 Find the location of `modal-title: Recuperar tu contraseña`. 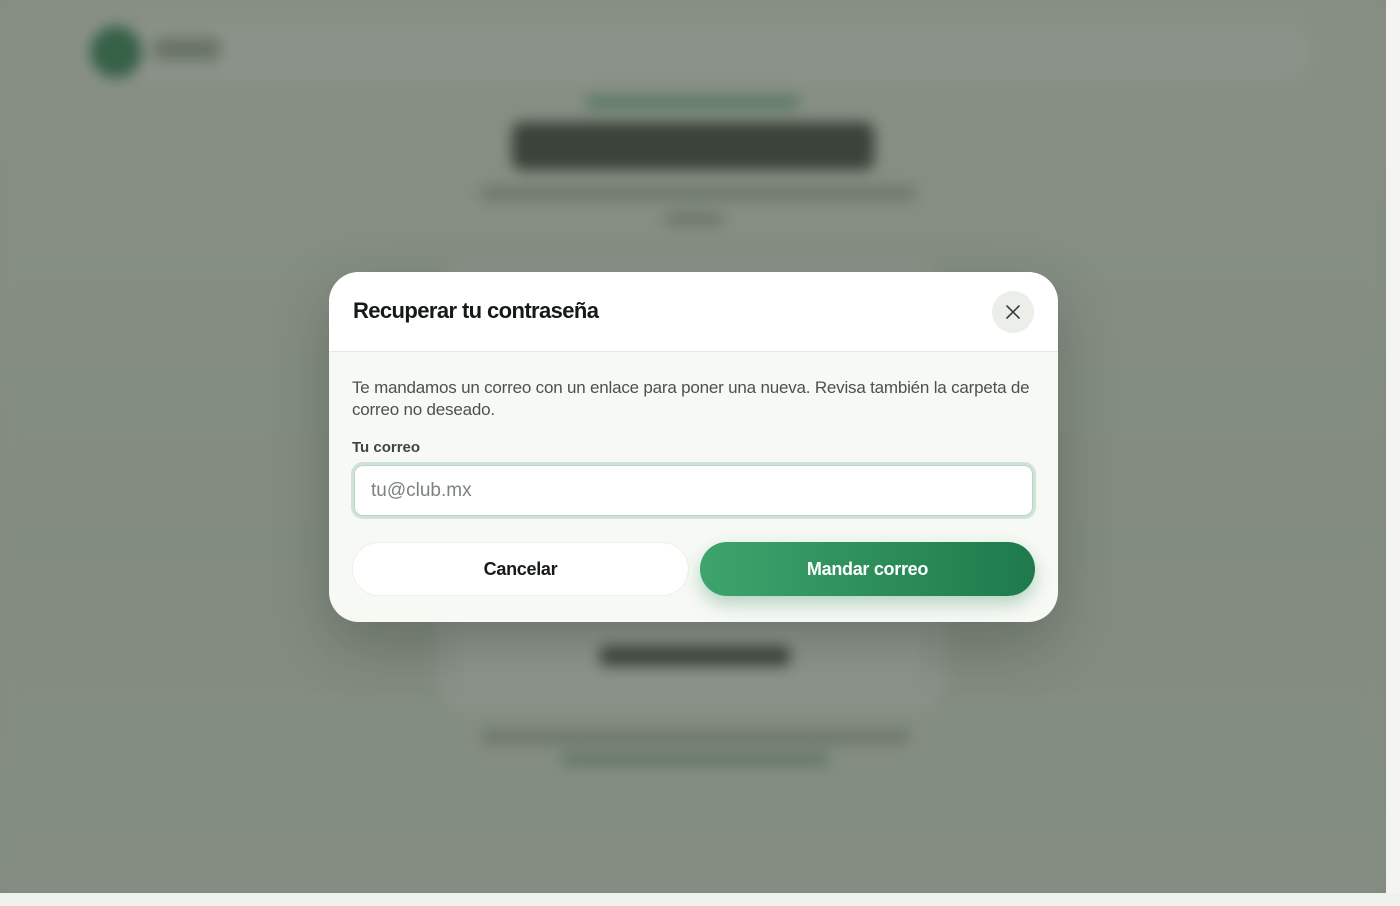

modal-title: Recuperar tu contraseña is located at coordinates (476, 310).